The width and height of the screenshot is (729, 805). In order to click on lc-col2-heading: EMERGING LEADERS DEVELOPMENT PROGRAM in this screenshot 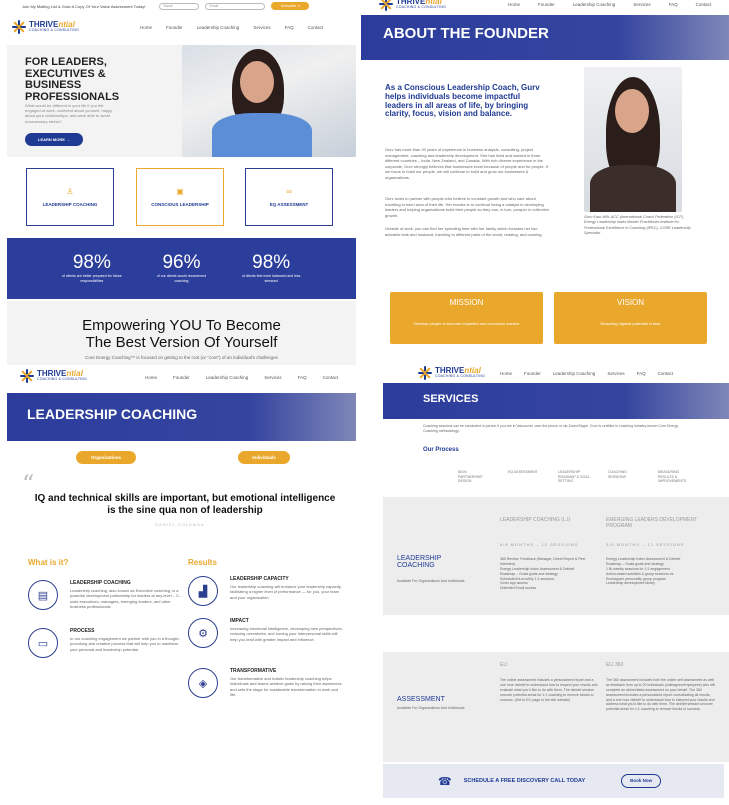, I will do `click(652, 523)`.